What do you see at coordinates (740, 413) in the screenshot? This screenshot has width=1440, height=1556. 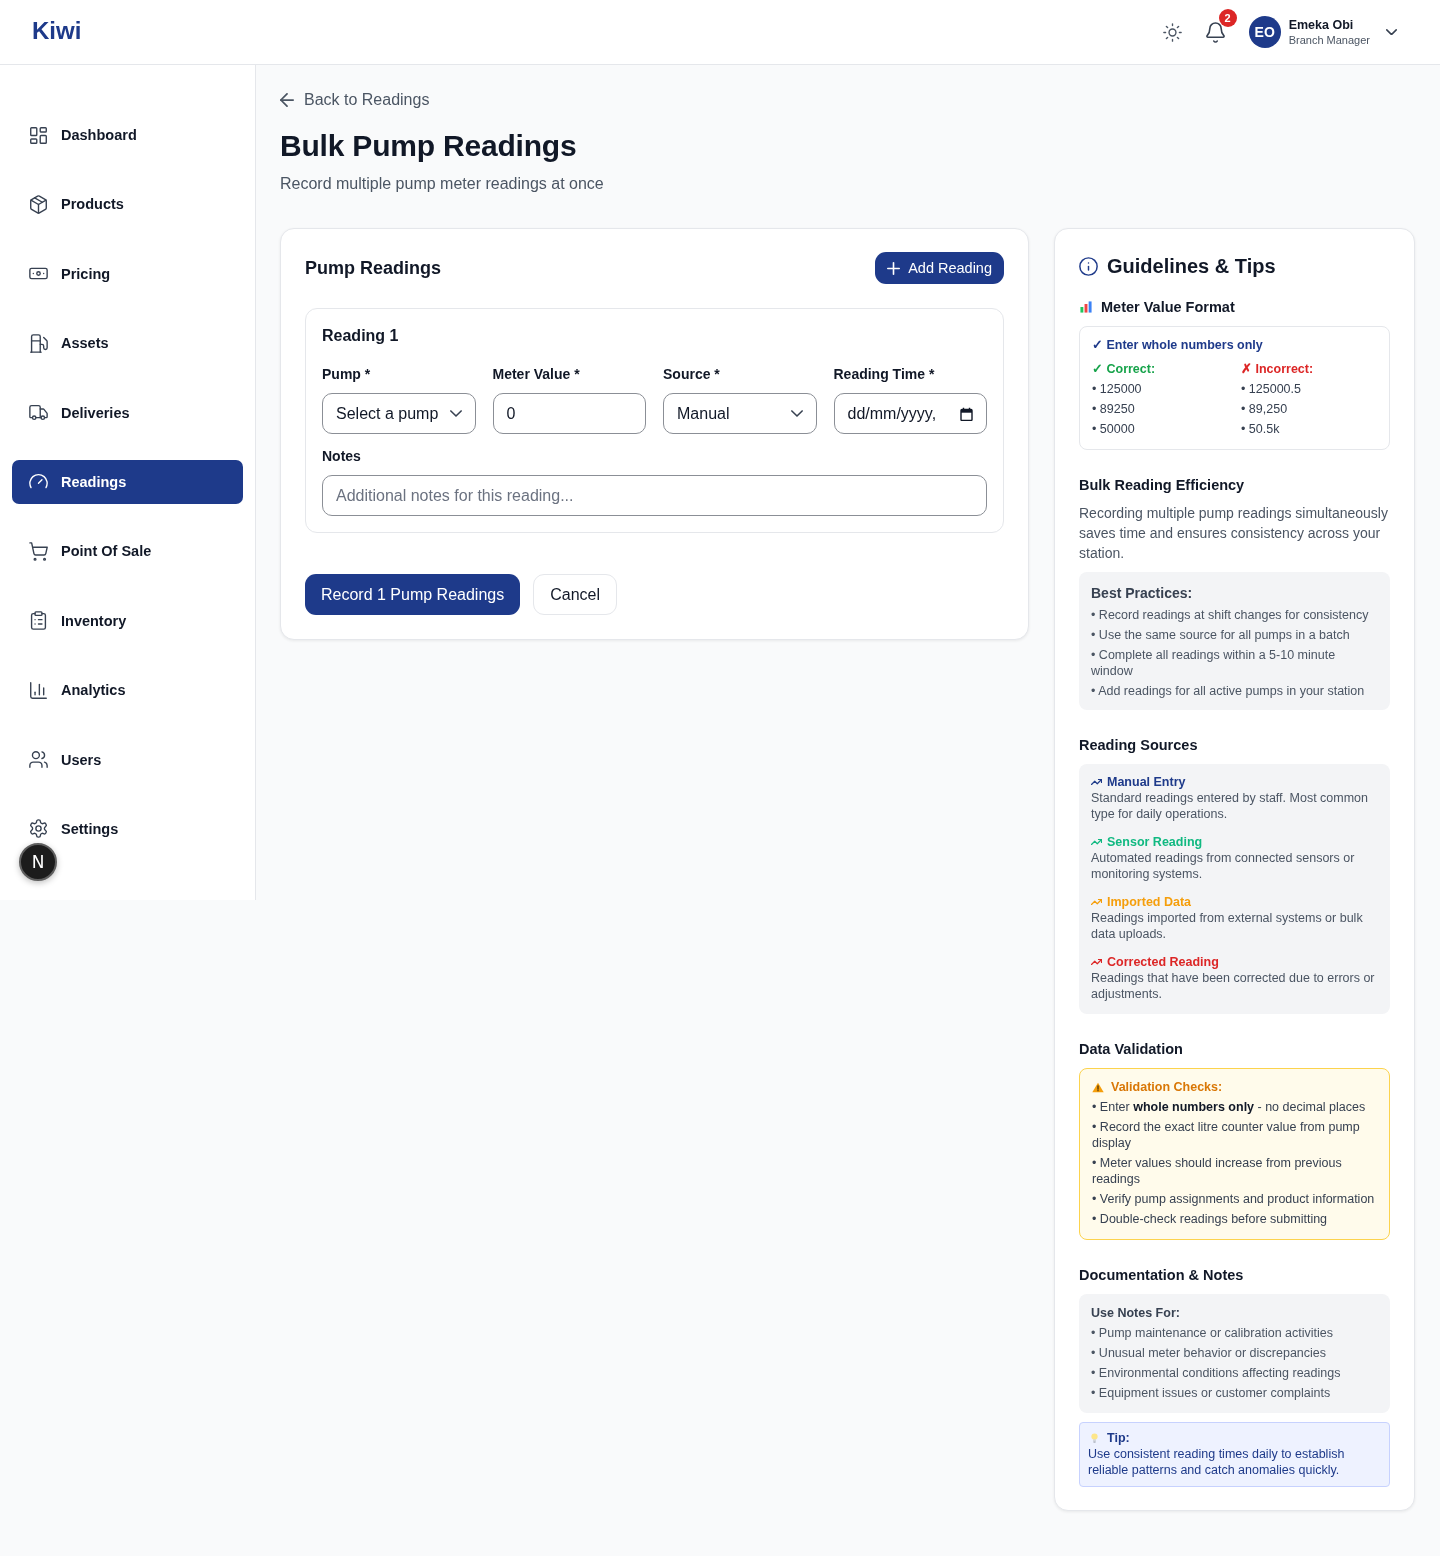 I see `select-field: Manual` at bounding box center [740, 413].